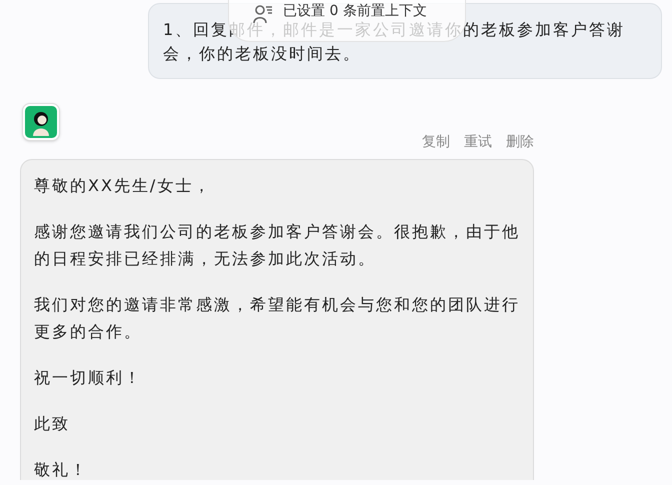 The width and height of the screenshot is (672, 485). What do you see at coordinates (52, 424) in the screenshot?
I see `message-paragraph: 此致` at bounding box center [52, 424].